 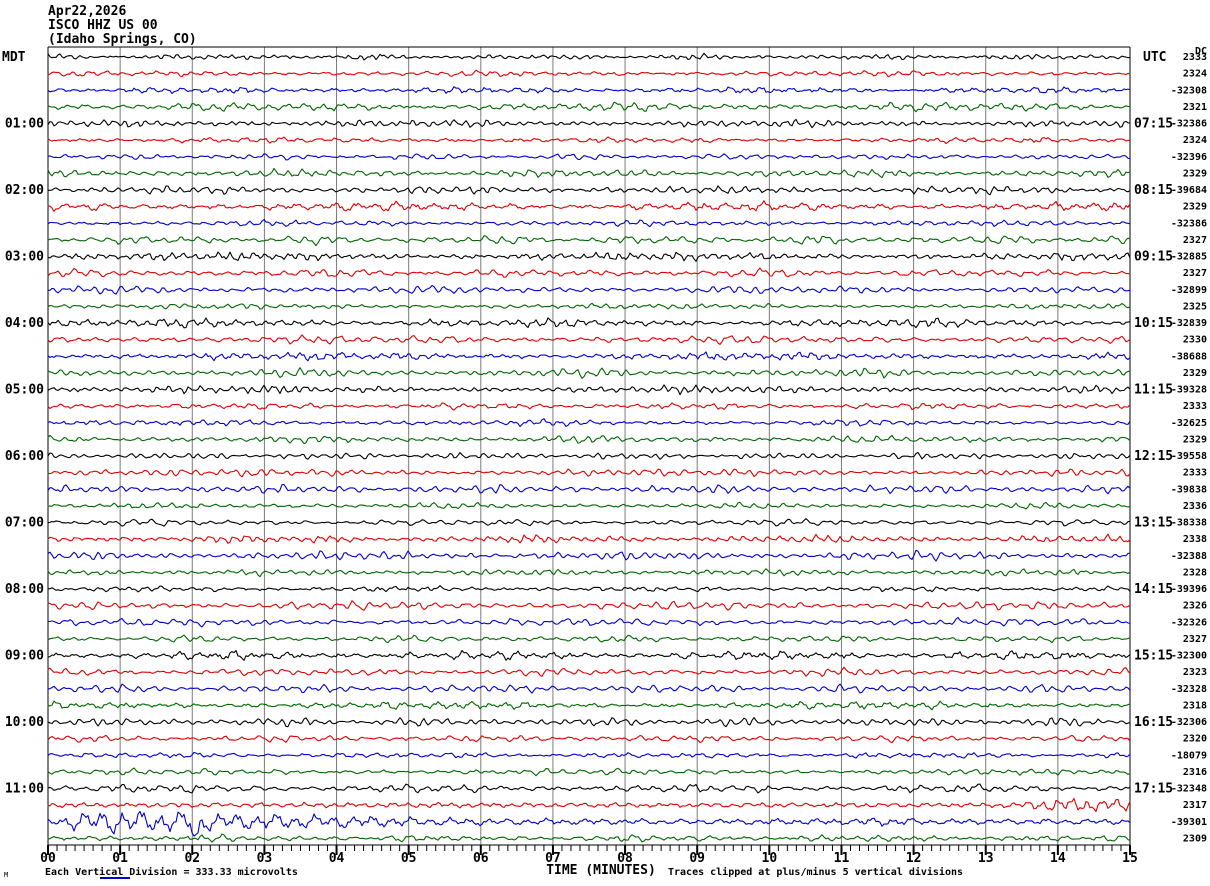 What do you see at coordinates (1058, 858) in the screenshot?
I see `x-tick-label: 14` at bounding box center [1058, 858].